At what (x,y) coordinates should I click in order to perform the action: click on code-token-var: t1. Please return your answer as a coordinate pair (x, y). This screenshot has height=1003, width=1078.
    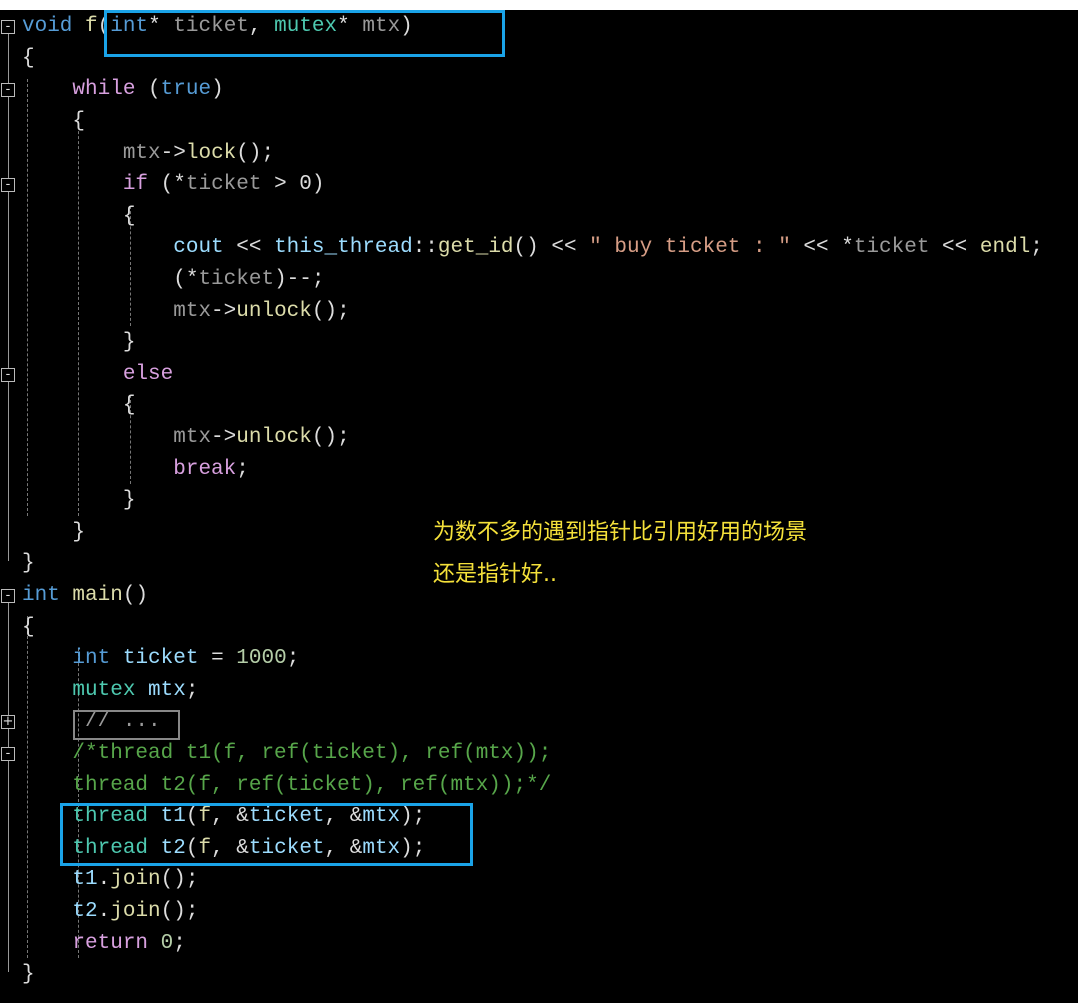
    Looking at the image, I should click on (85, 880).